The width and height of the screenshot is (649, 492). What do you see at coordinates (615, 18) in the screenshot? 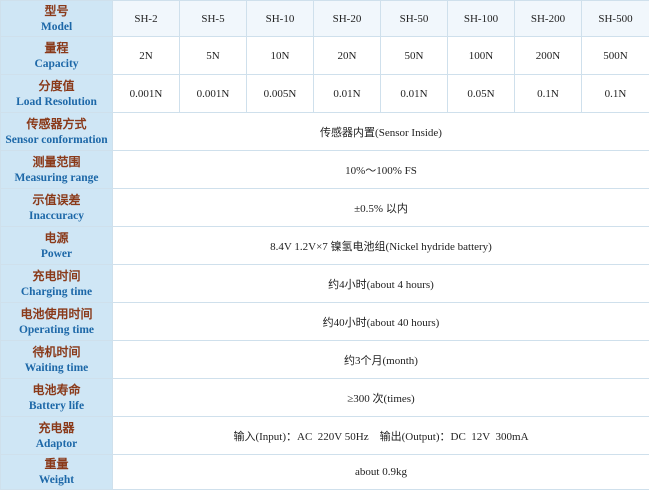
I see `model-cell: SH-500` at bounding box center [615, 18].